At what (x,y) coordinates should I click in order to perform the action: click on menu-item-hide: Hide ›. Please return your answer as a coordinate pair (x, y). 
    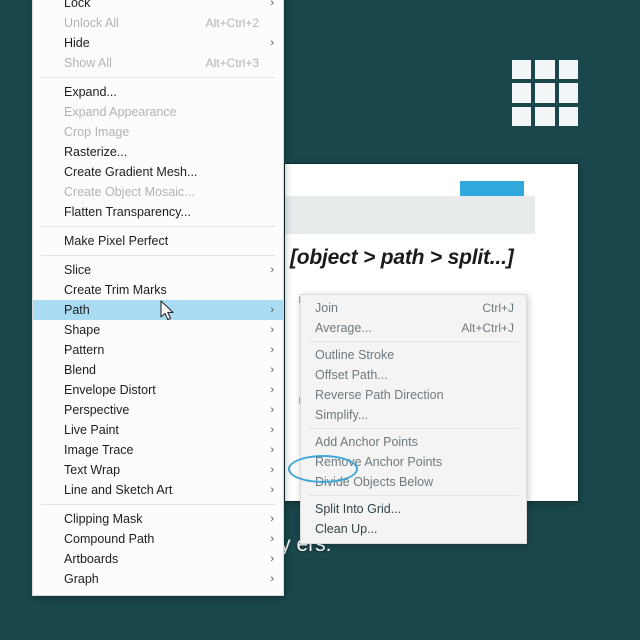
    Looking at the image, I should click on (158, 43).